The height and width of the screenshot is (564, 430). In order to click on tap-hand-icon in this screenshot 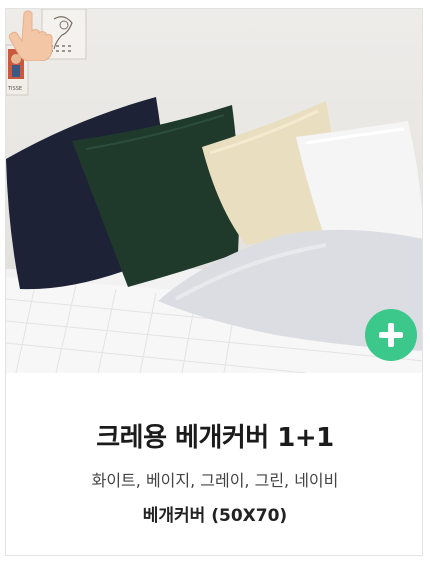, I will do `click(30, 35)`.